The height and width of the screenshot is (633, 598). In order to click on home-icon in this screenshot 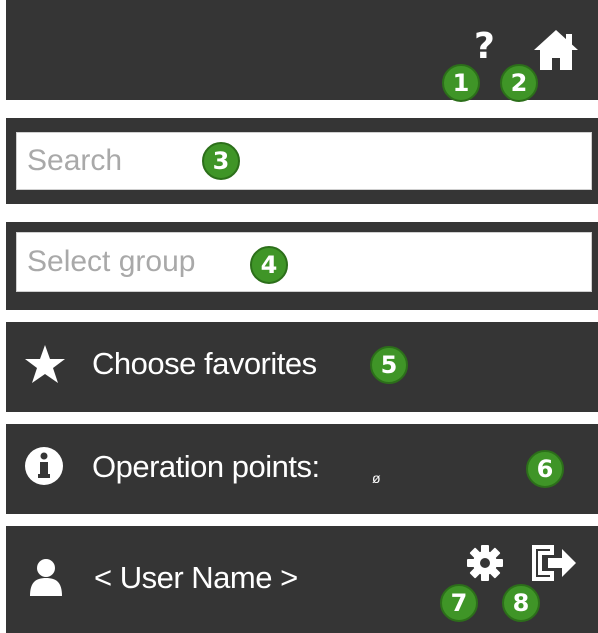, I will do `click(556, 50)`.